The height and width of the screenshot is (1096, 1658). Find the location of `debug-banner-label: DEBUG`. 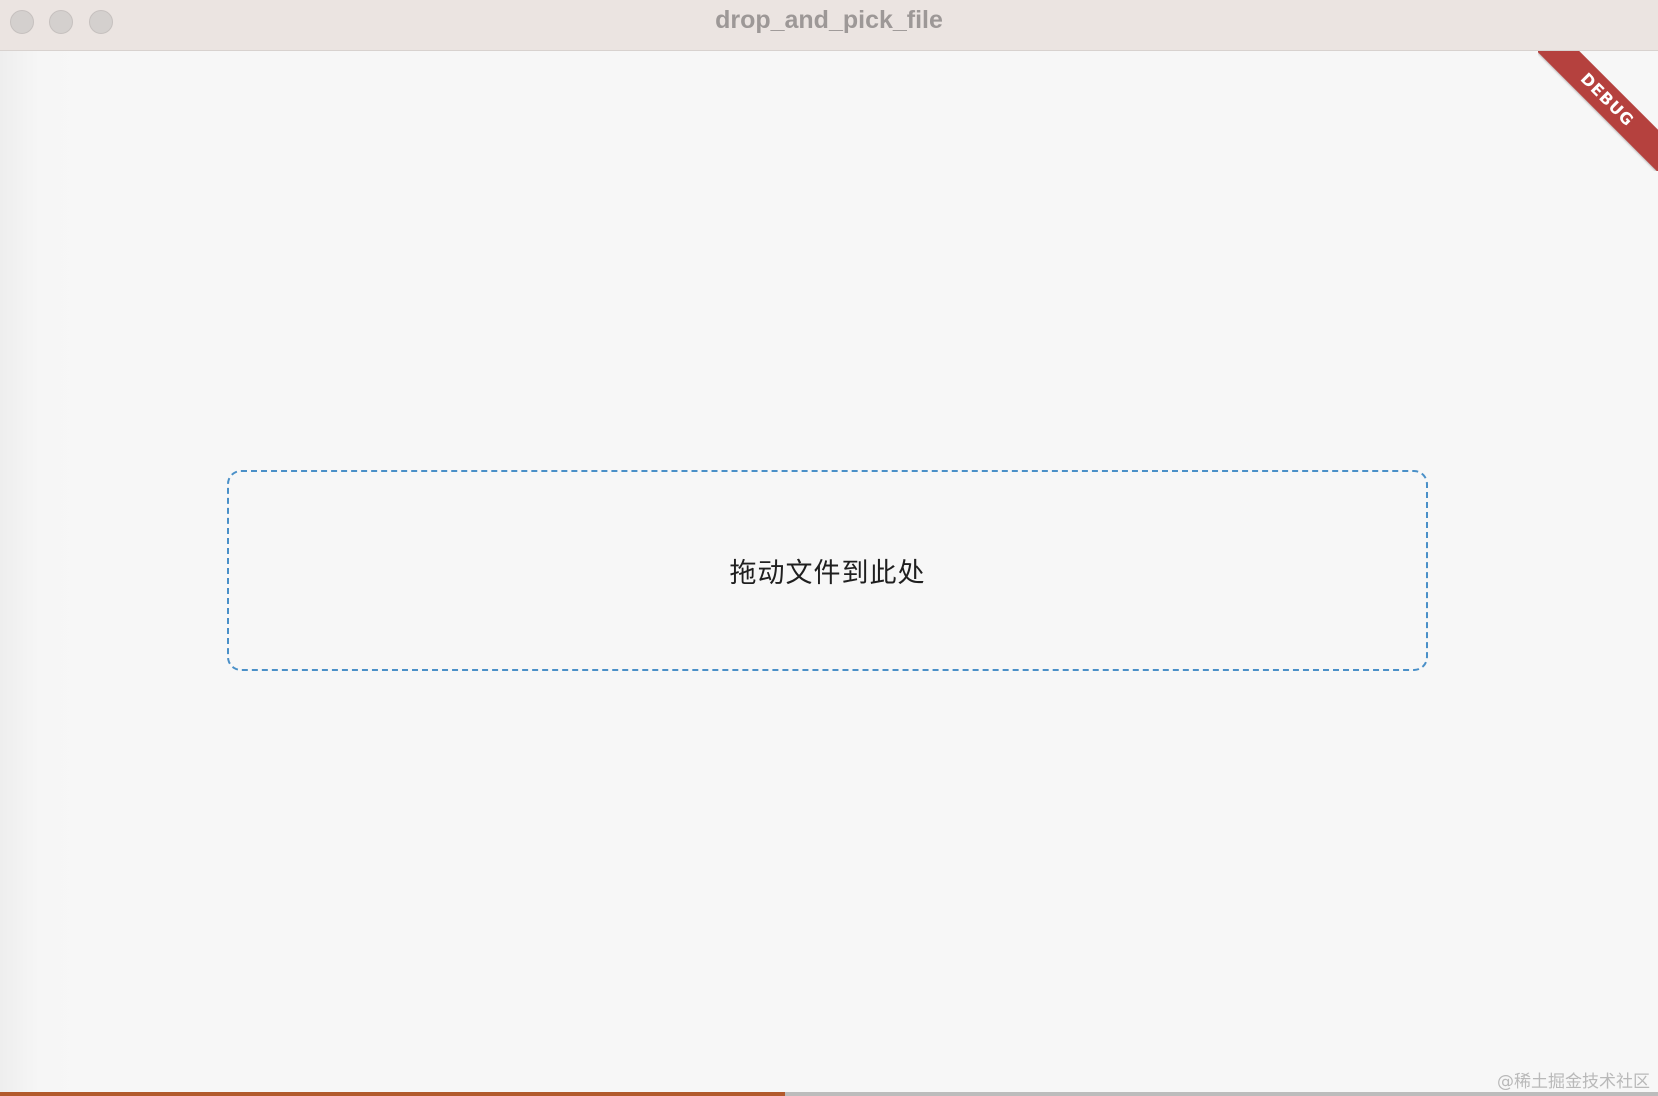

debug-banner-label: DEBUG is located at coordinates (1598, 111).